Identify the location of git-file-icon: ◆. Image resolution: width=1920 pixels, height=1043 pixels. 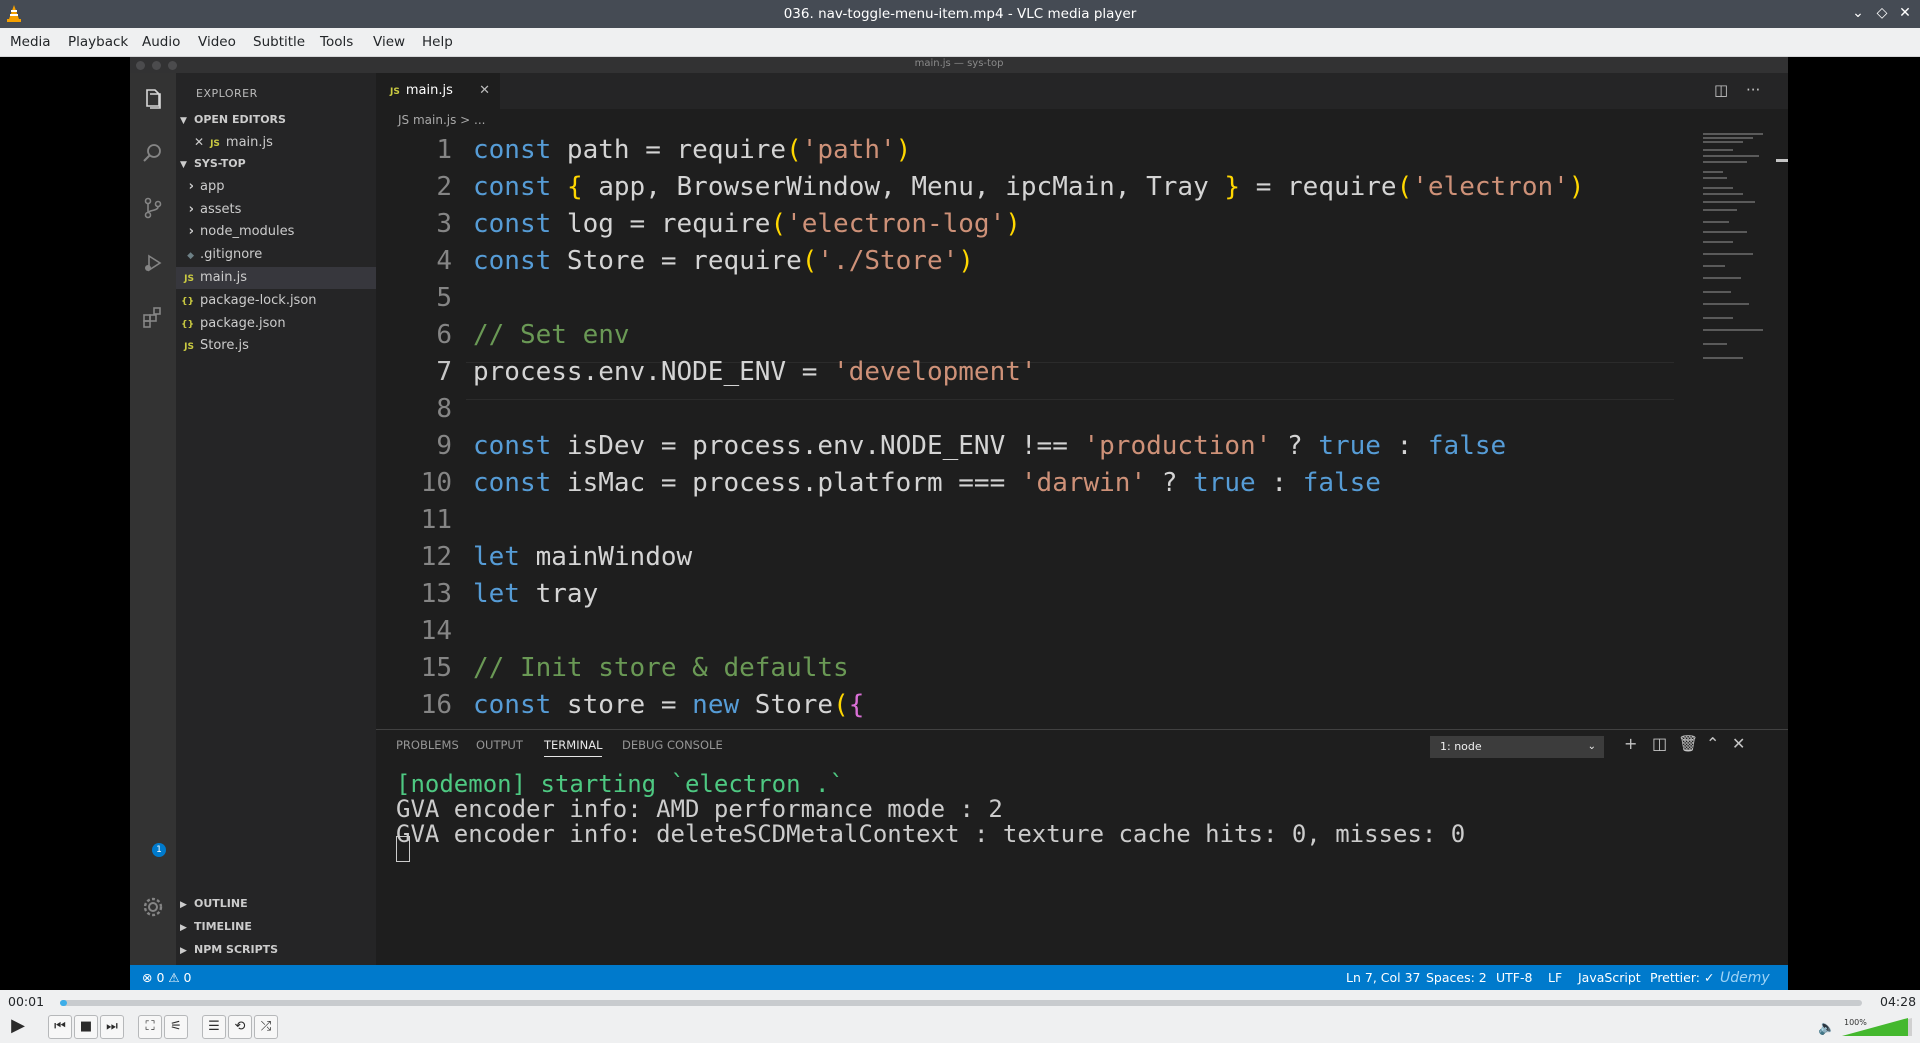
(190, 256).